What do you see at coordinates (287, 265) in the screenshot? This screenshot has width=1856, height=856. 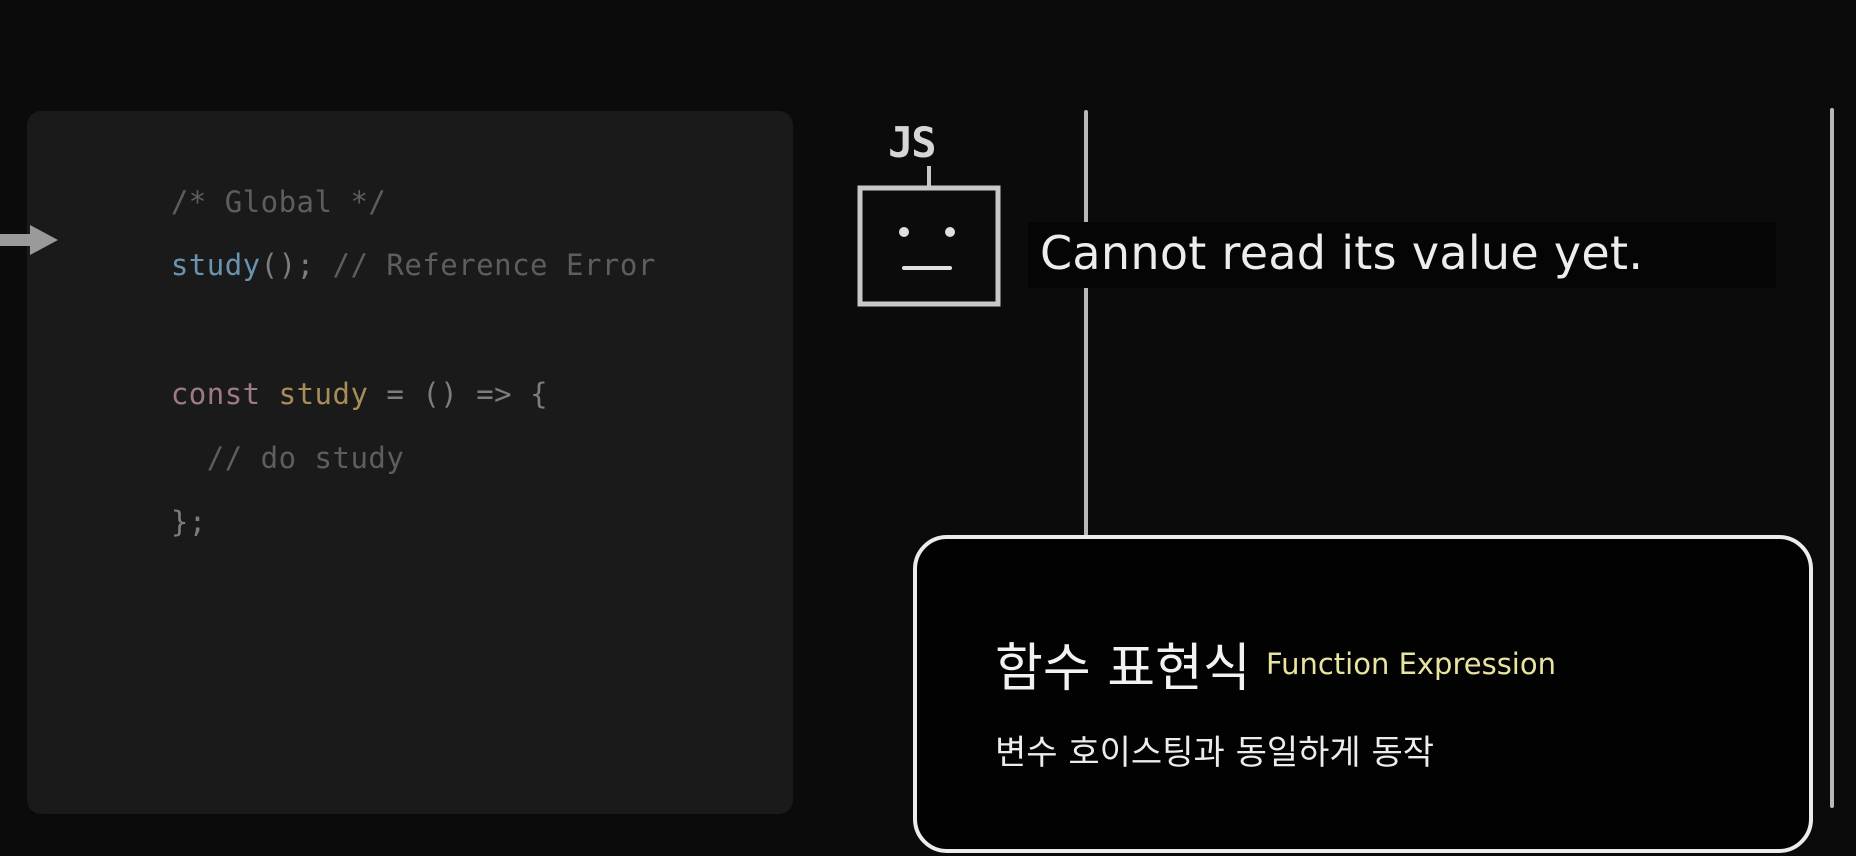 I see `code-call-punctuation: ();` at bounding box center [287, 265].